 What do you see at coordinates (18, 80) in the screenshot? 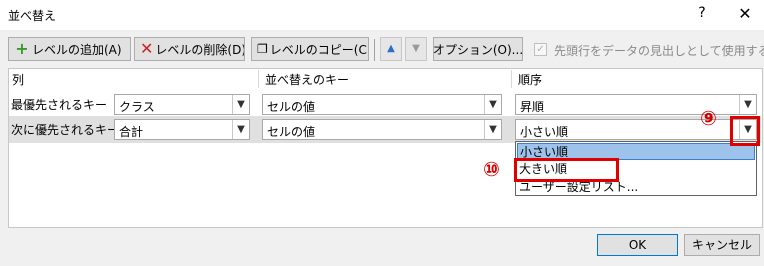
I see `column-header: 列` at bounding box center [18, 80].